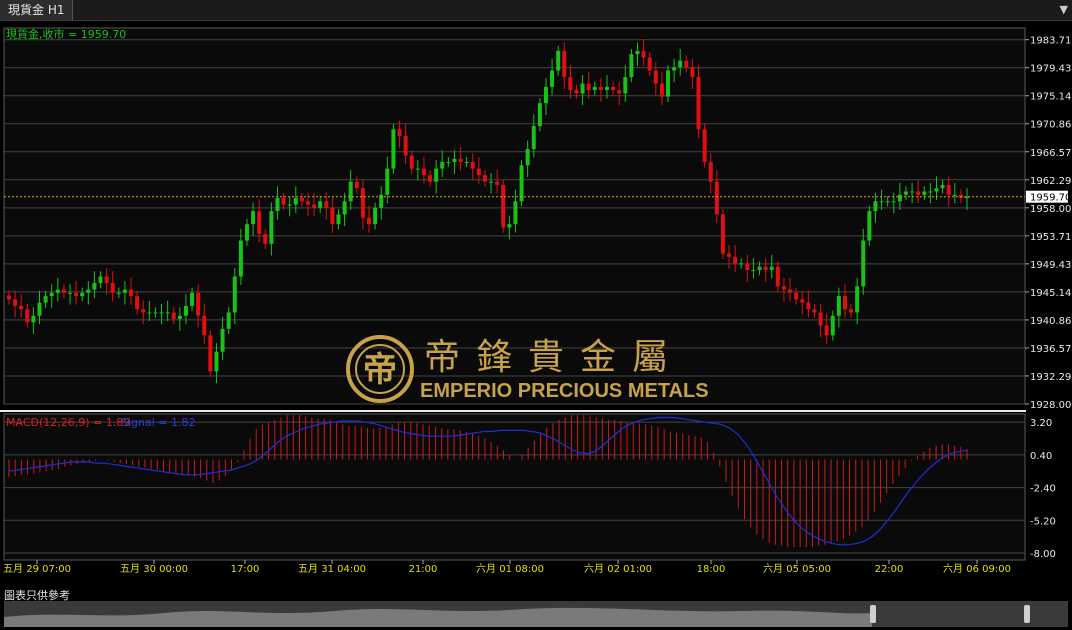  I want to click on macd-axis-label: -2.40, so click(1043, 489).